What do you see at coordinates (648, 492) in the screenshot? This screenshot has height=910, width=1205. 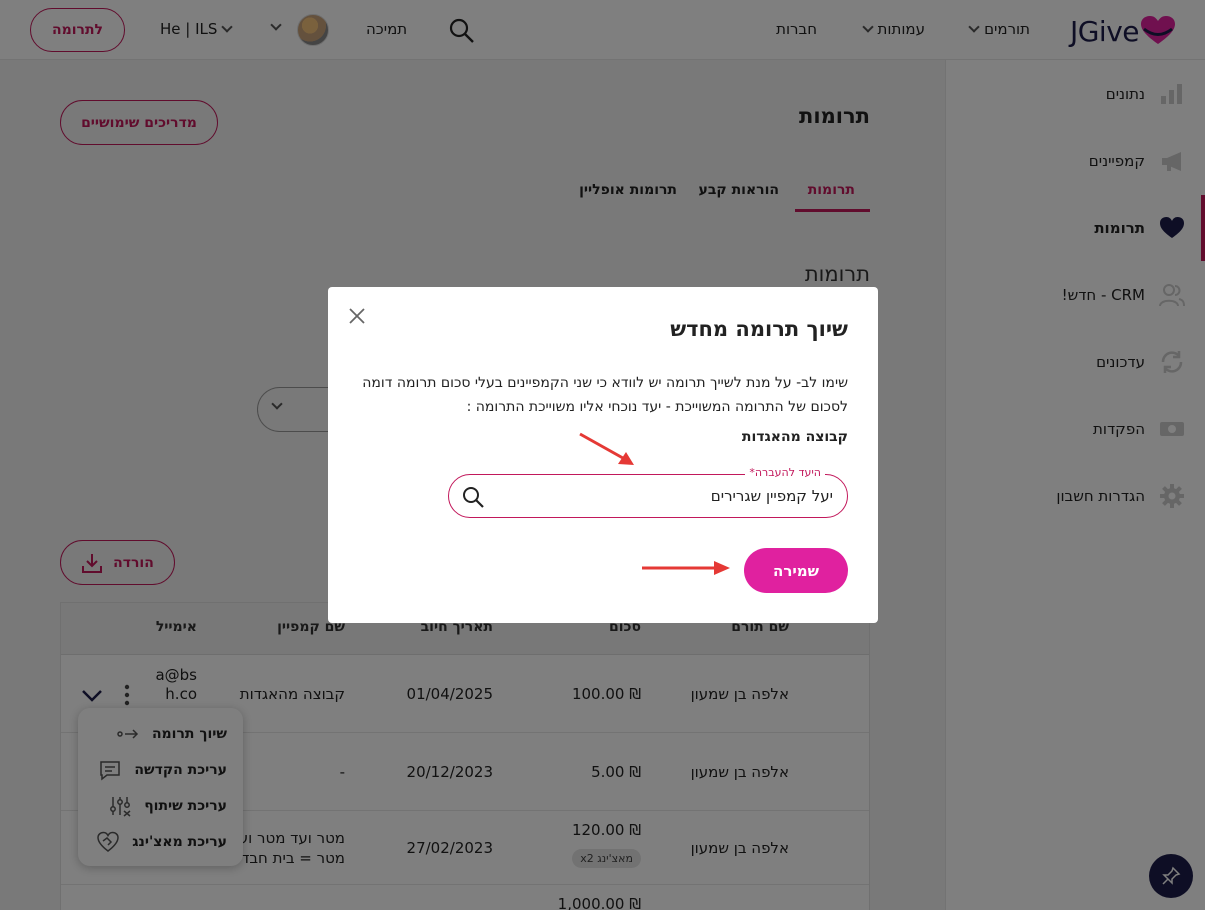 I see `target-campaign-input: היעד להעברה* יעל קמפיין שגרירים` at bounding box center [648, 492].